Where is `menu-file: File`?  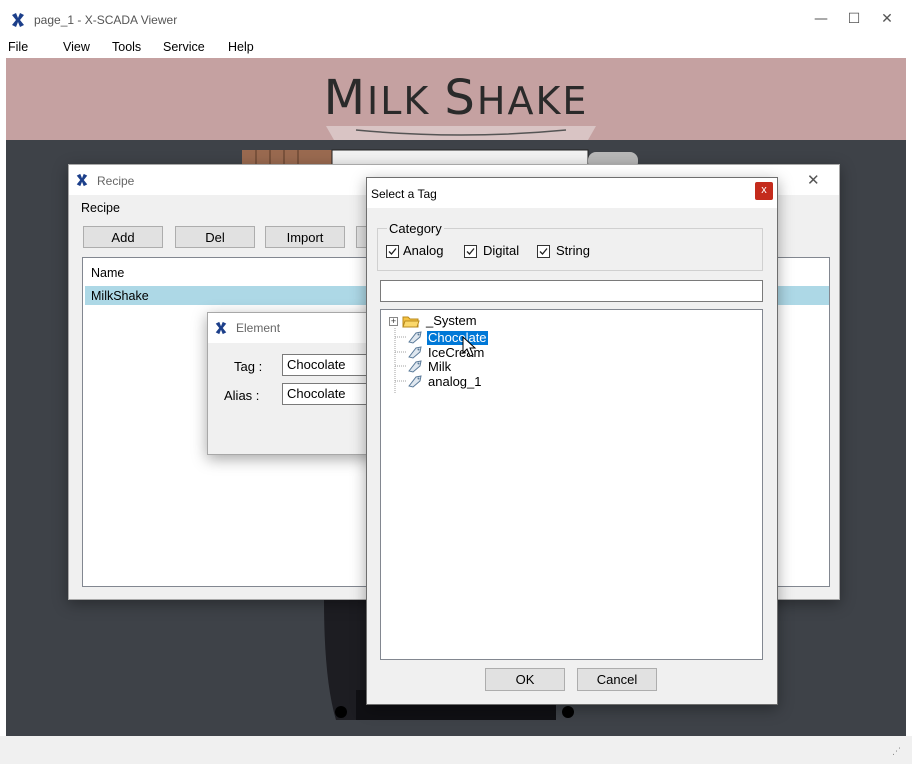 menu-file: File is located at coordinates (18, 47).